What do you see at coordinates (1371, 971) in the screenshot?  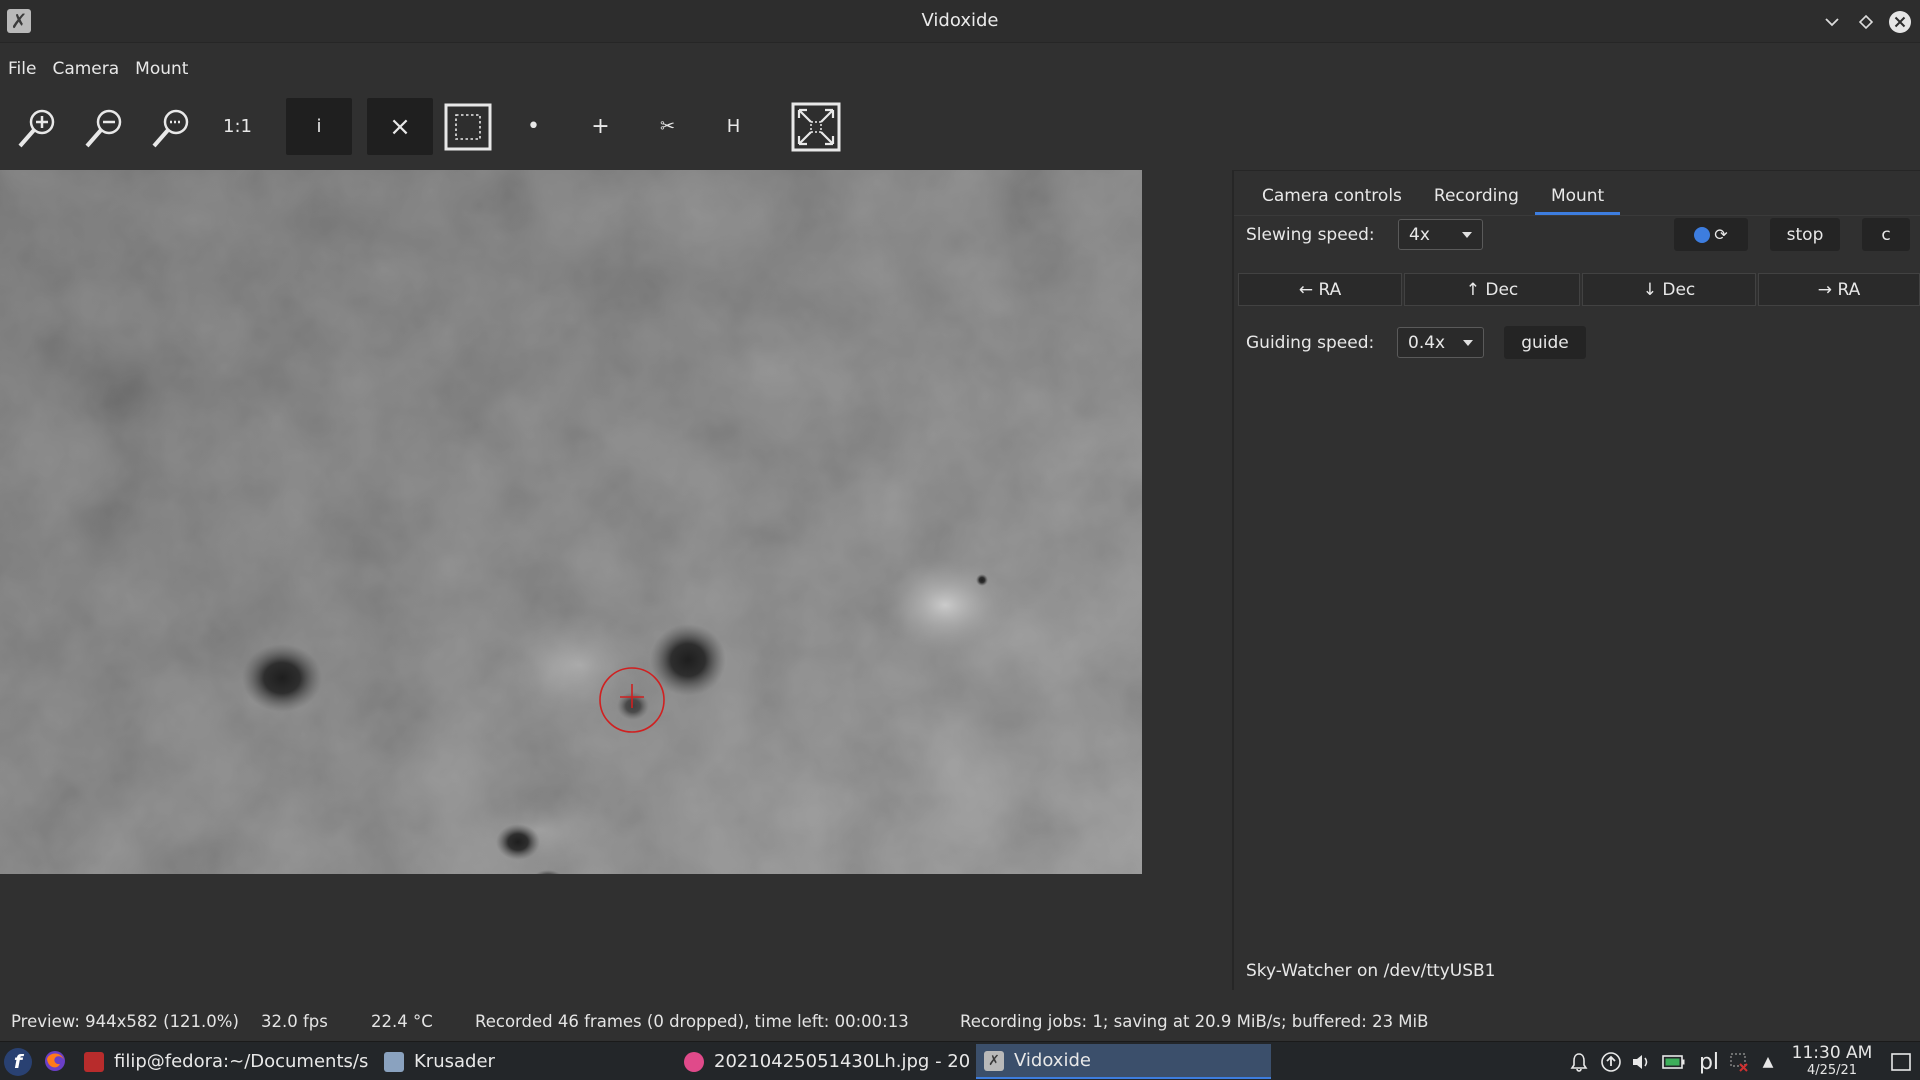 I see `mount-device-label: Sky-Watcher on /dev/ttyUSB1` at bounding box center [1371, 971].